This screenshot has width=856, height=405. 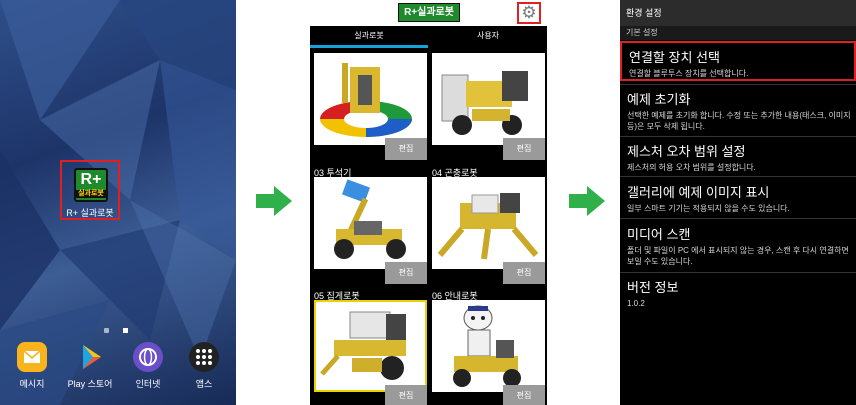 I want to click on message-icon, so click(x=32, y=357).